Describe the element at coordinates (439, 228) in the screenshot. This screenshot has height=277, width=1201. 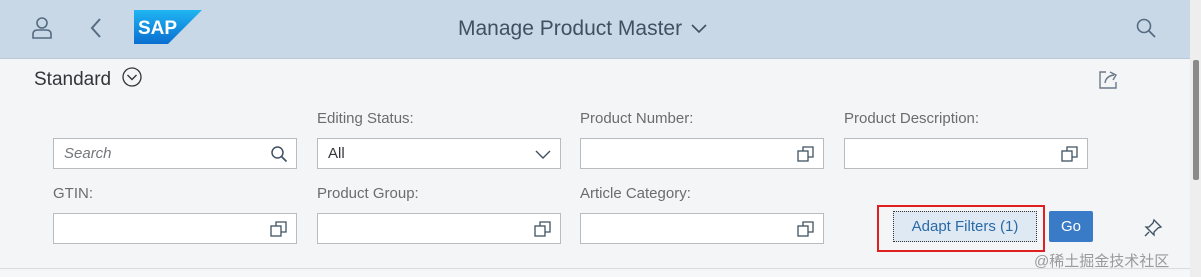
I see `product-group-input` at that location.